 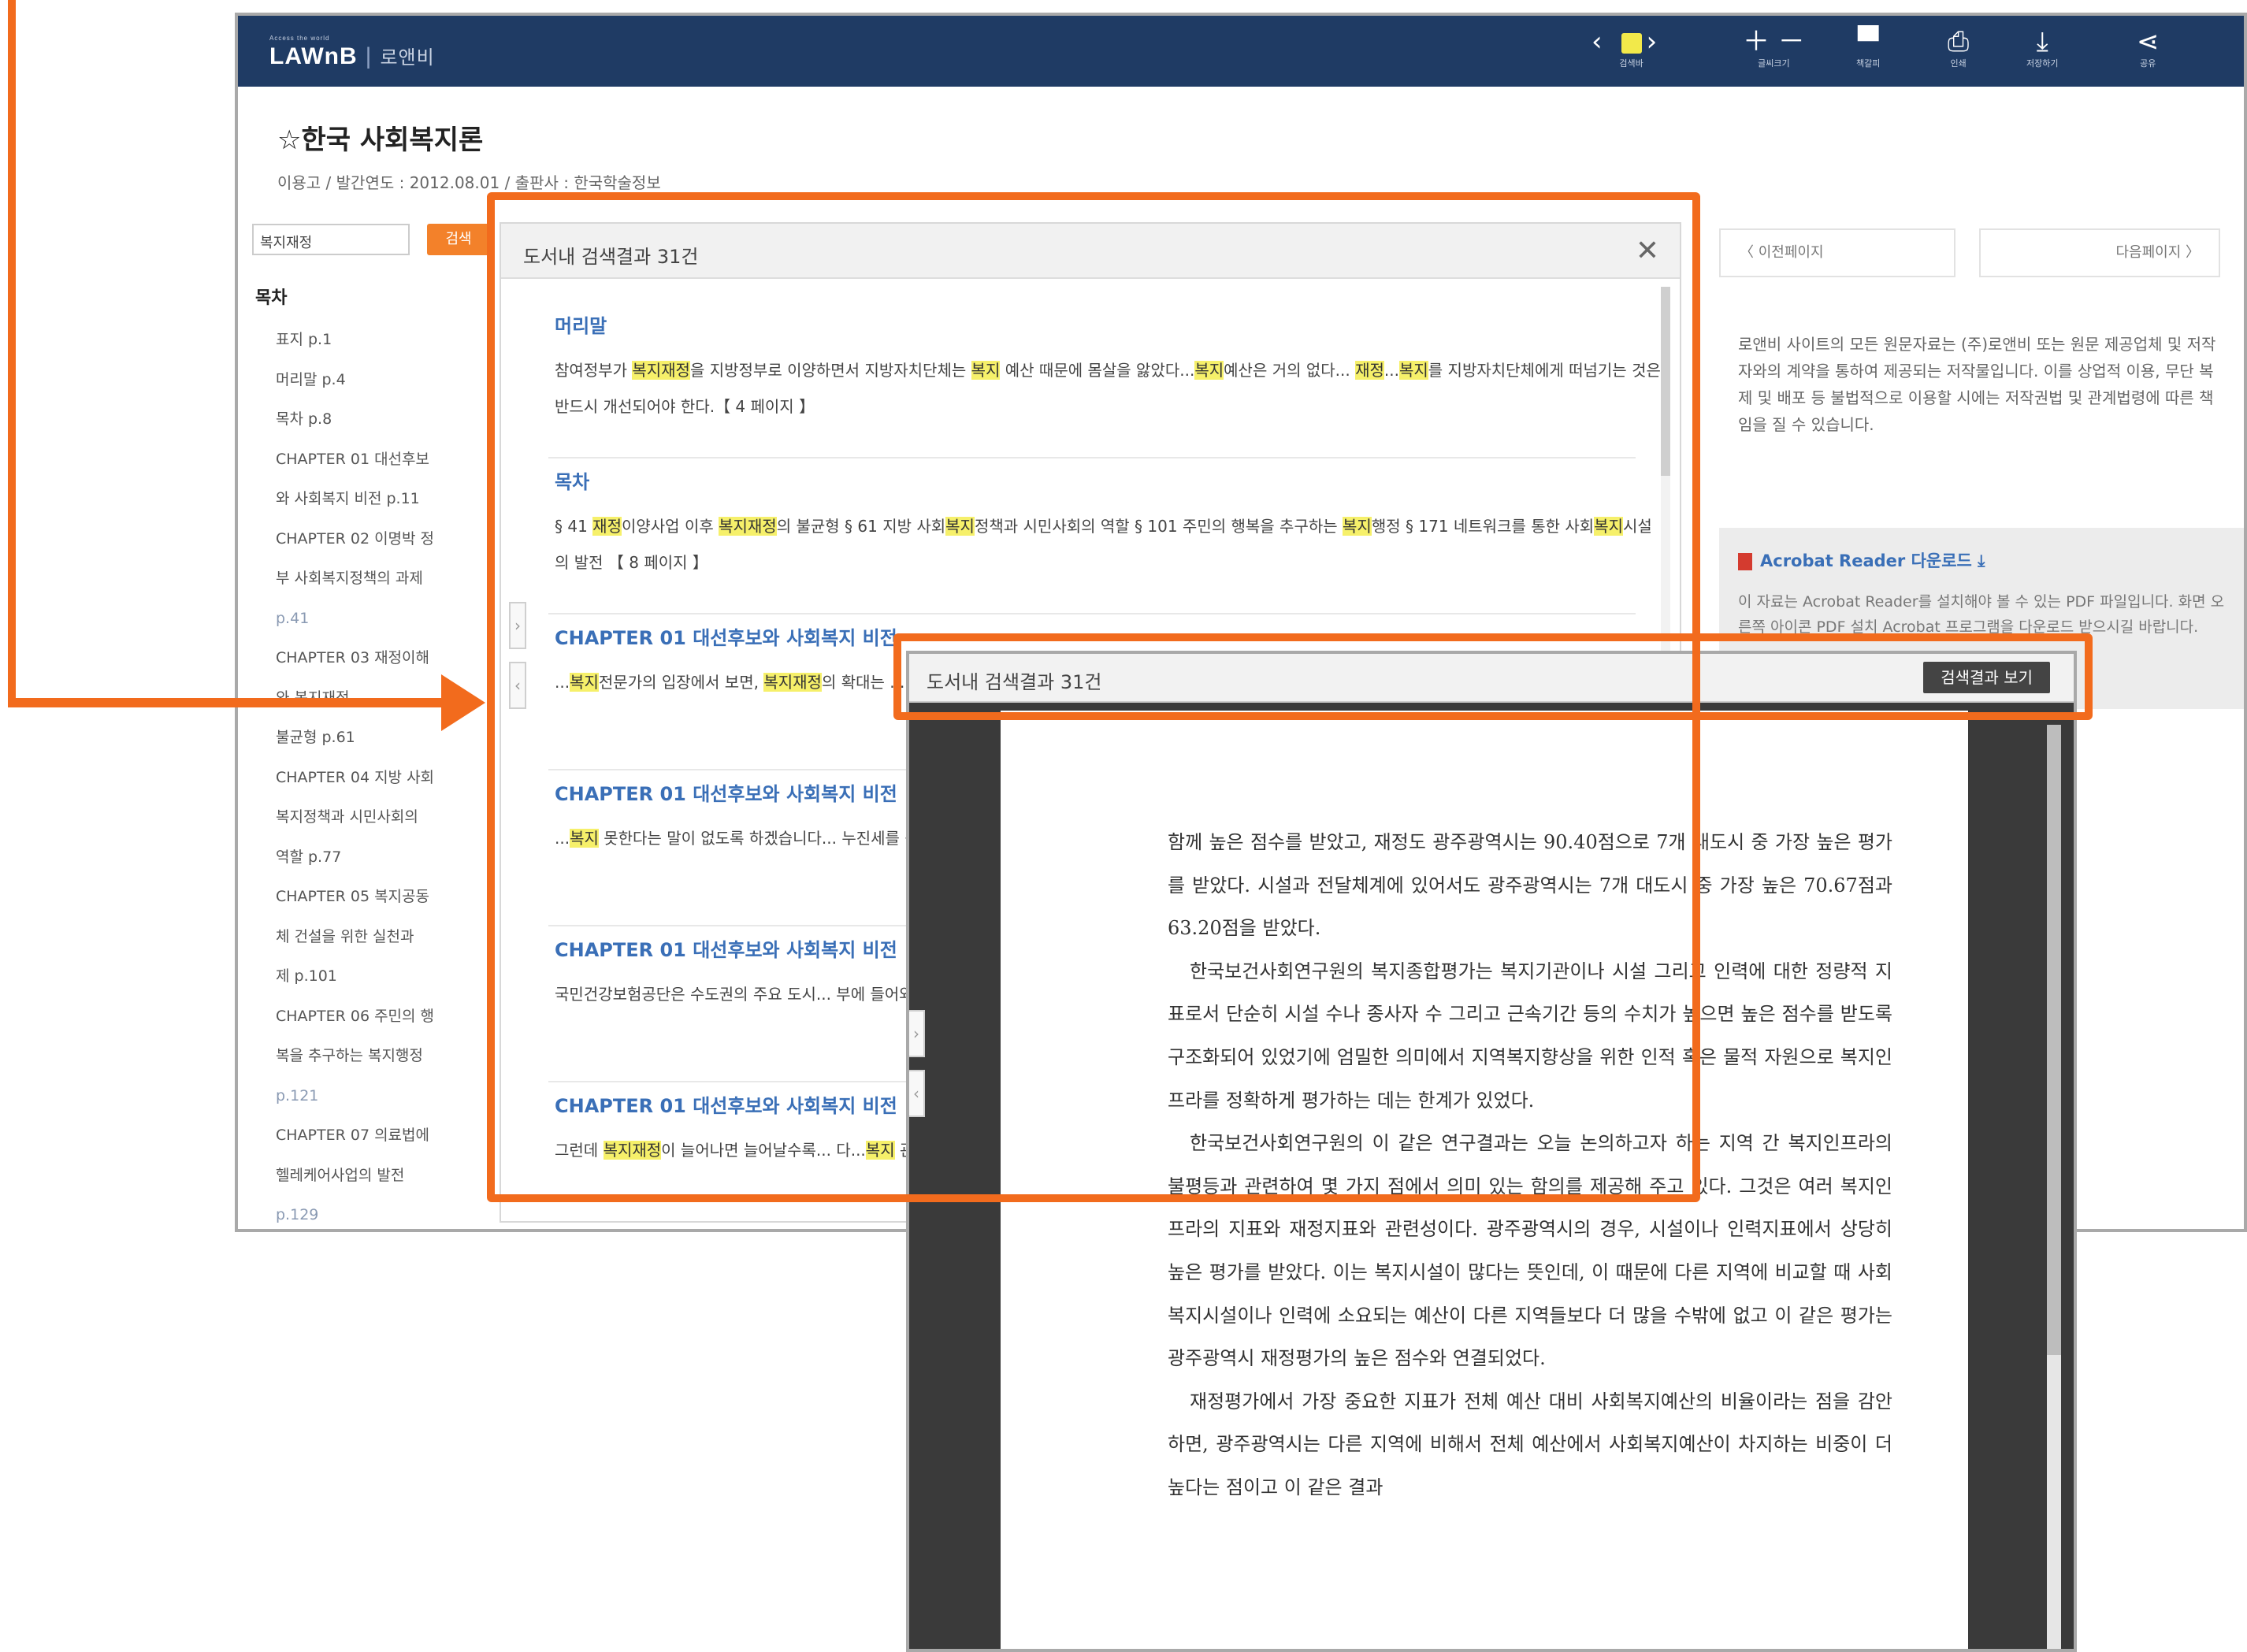 I want to click on toc-item: 표지 p.1, so click(x=382, y=340).